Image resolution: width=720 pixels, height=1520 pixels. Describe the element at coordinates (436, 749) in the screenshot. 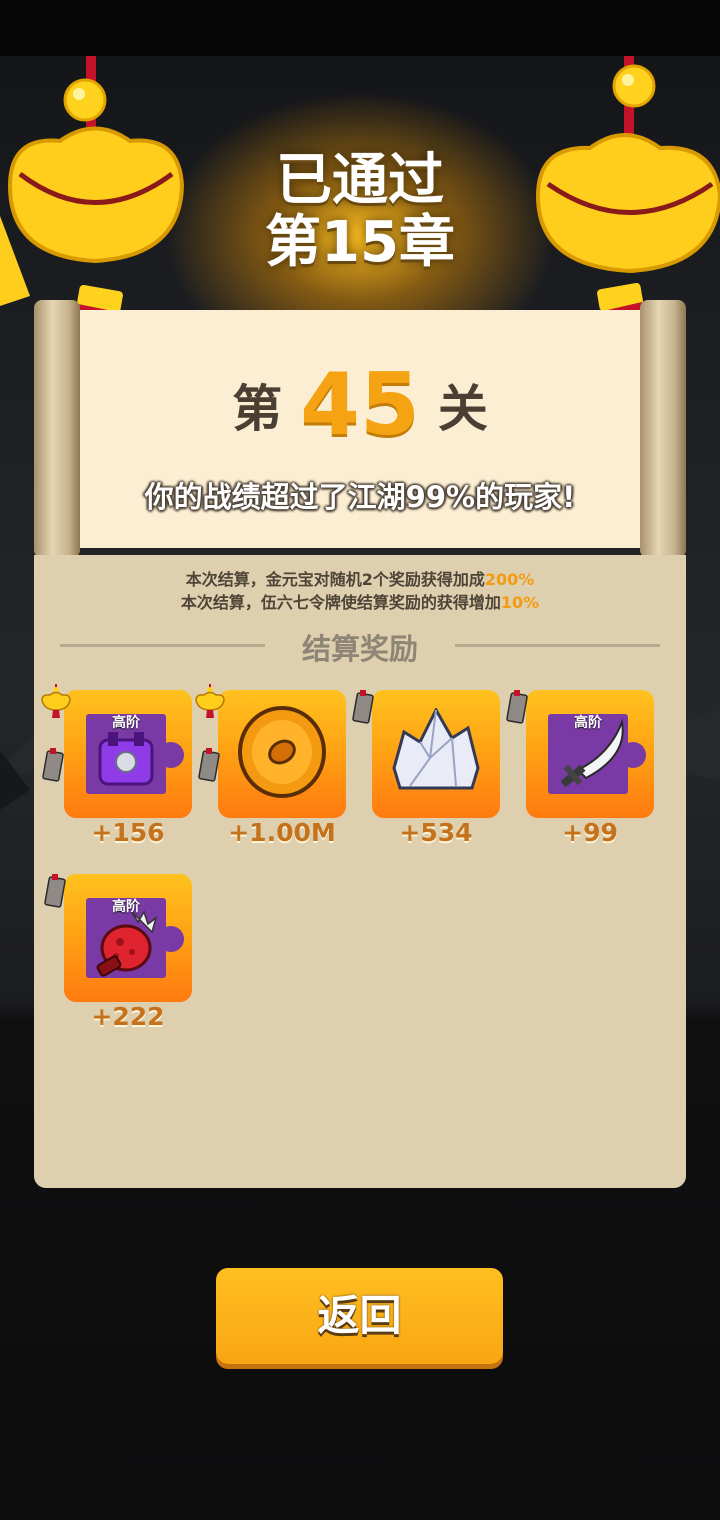

I see `crystal-icon` at that location.